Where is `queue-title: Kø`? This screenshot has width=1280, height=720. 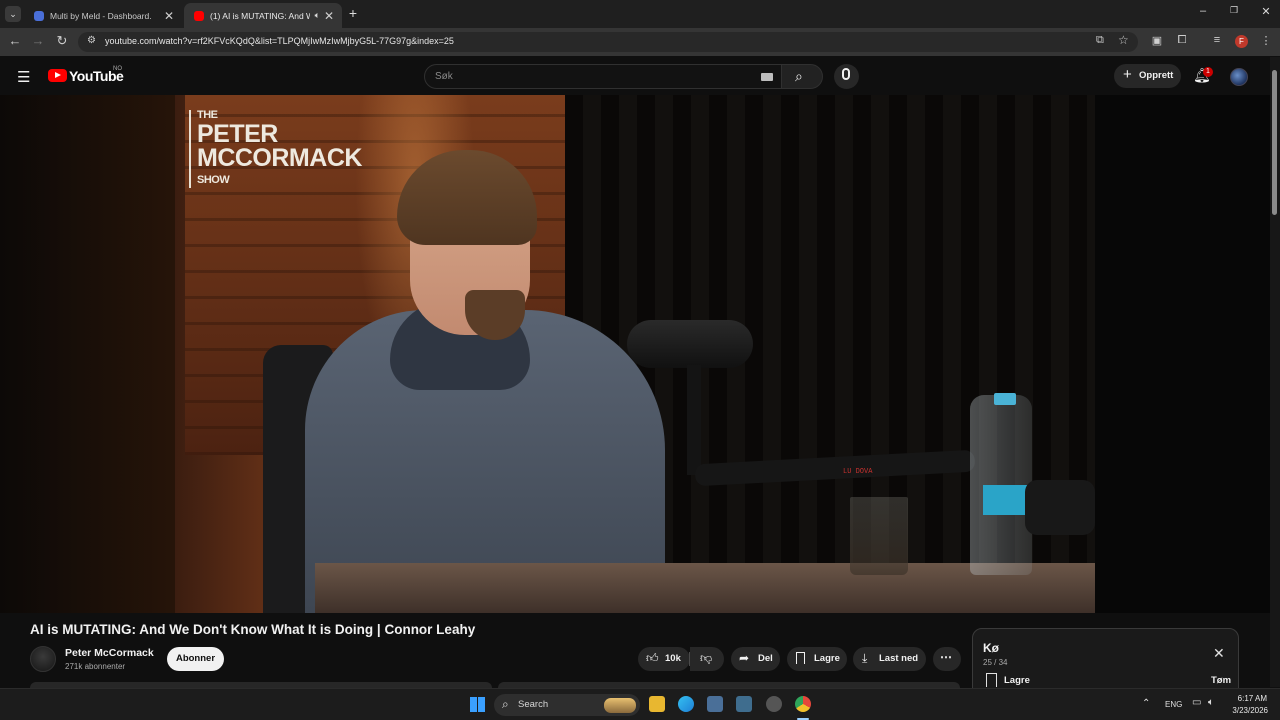 queue-title: Kø is located at coordinates (991, 648).